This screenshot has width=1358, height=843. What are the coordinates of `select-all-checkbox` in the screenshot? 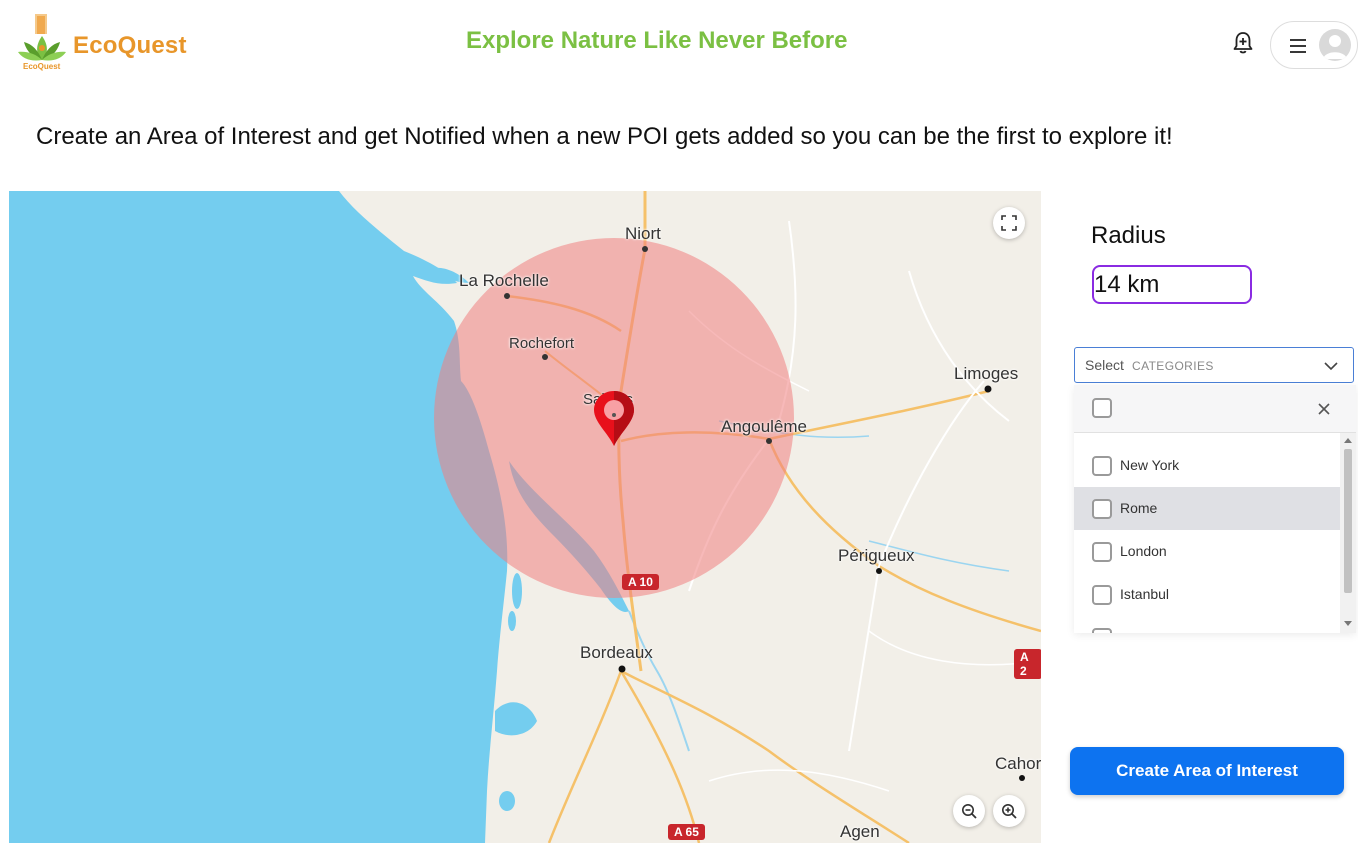 It's located at (1102, 408).